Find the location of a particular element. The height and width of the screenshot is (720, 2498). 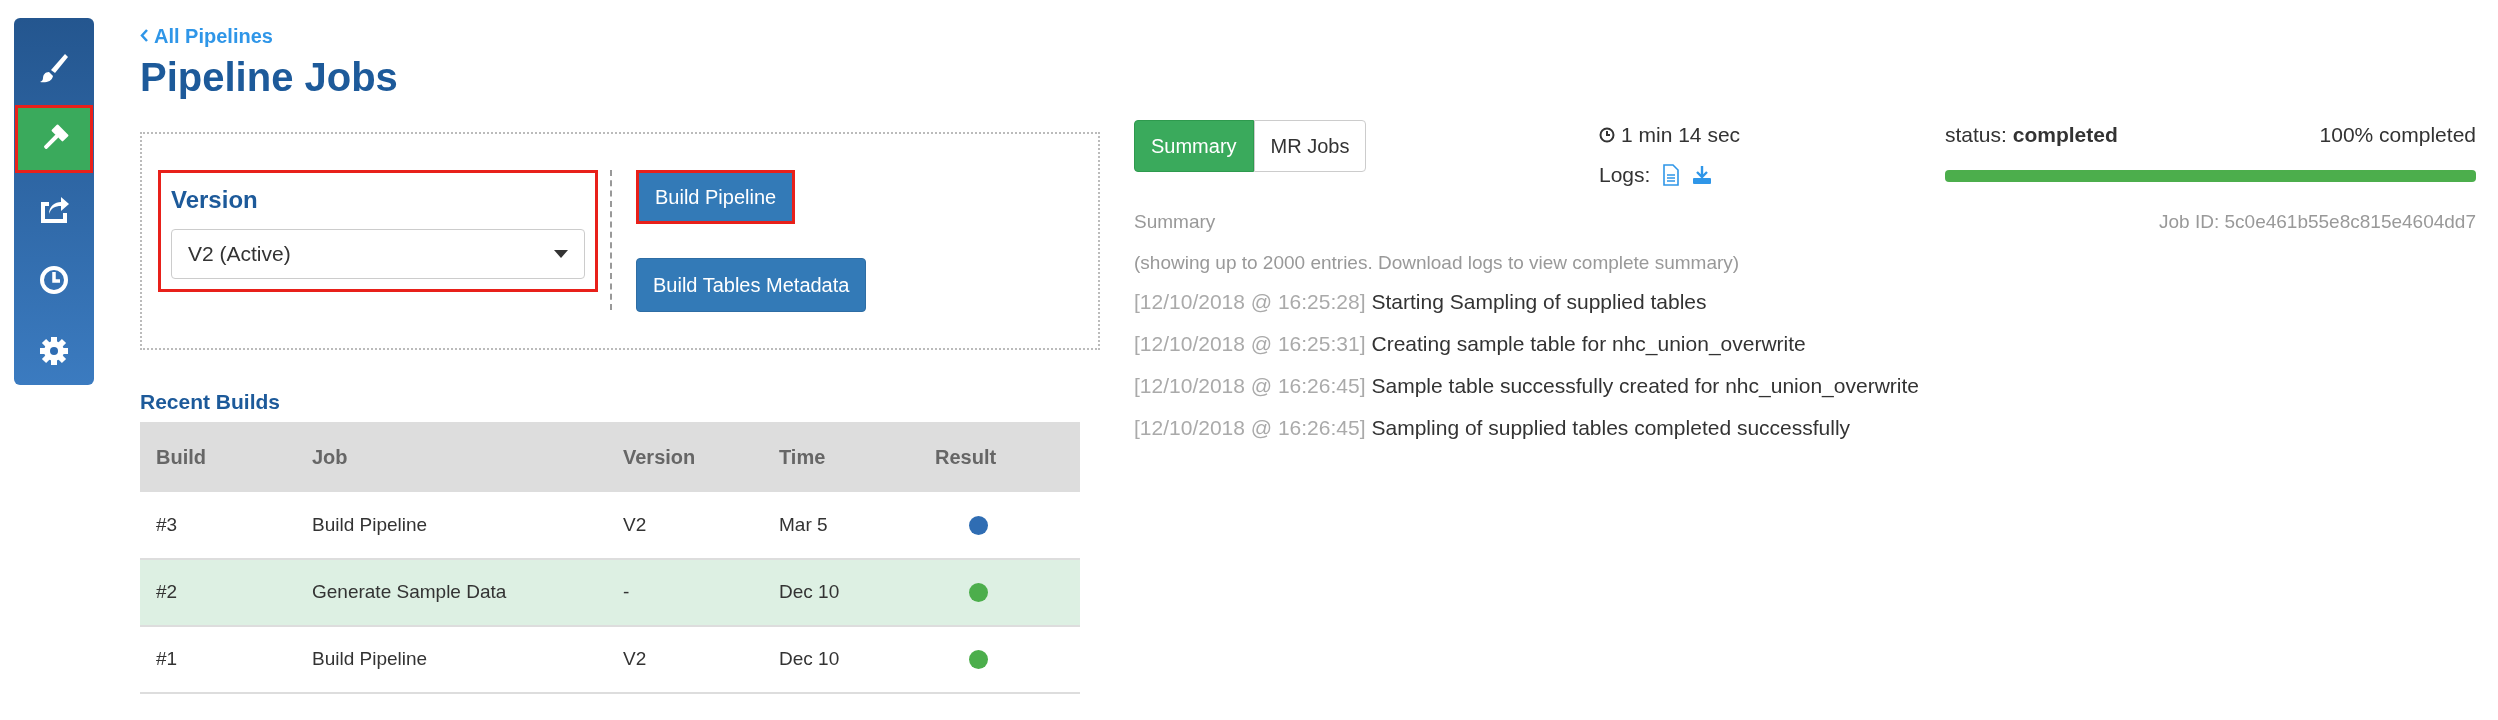

build-button: Build Tables Metadata is located at coordinates (751, 285).